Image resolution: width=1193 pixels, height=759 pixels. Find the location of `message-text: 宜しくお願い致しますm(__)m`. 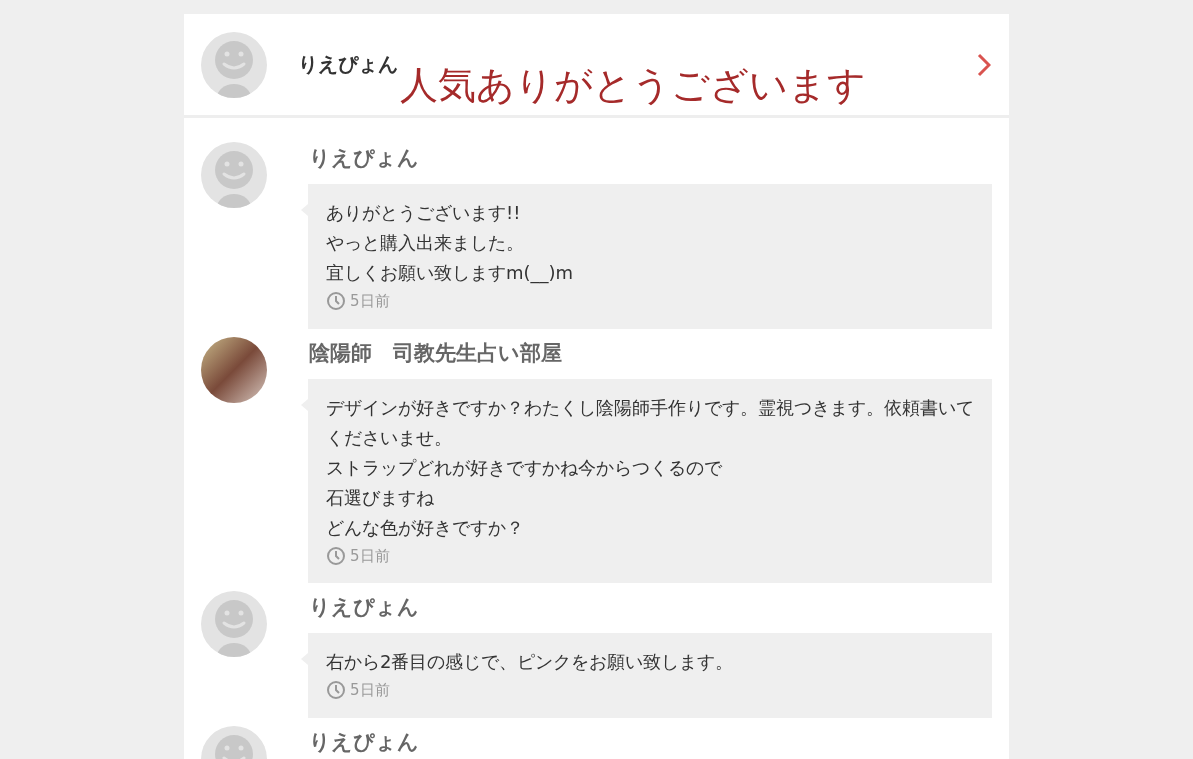

message-text: 宜しくお願い致しますm(__)m is located at coordinates (450, 273).